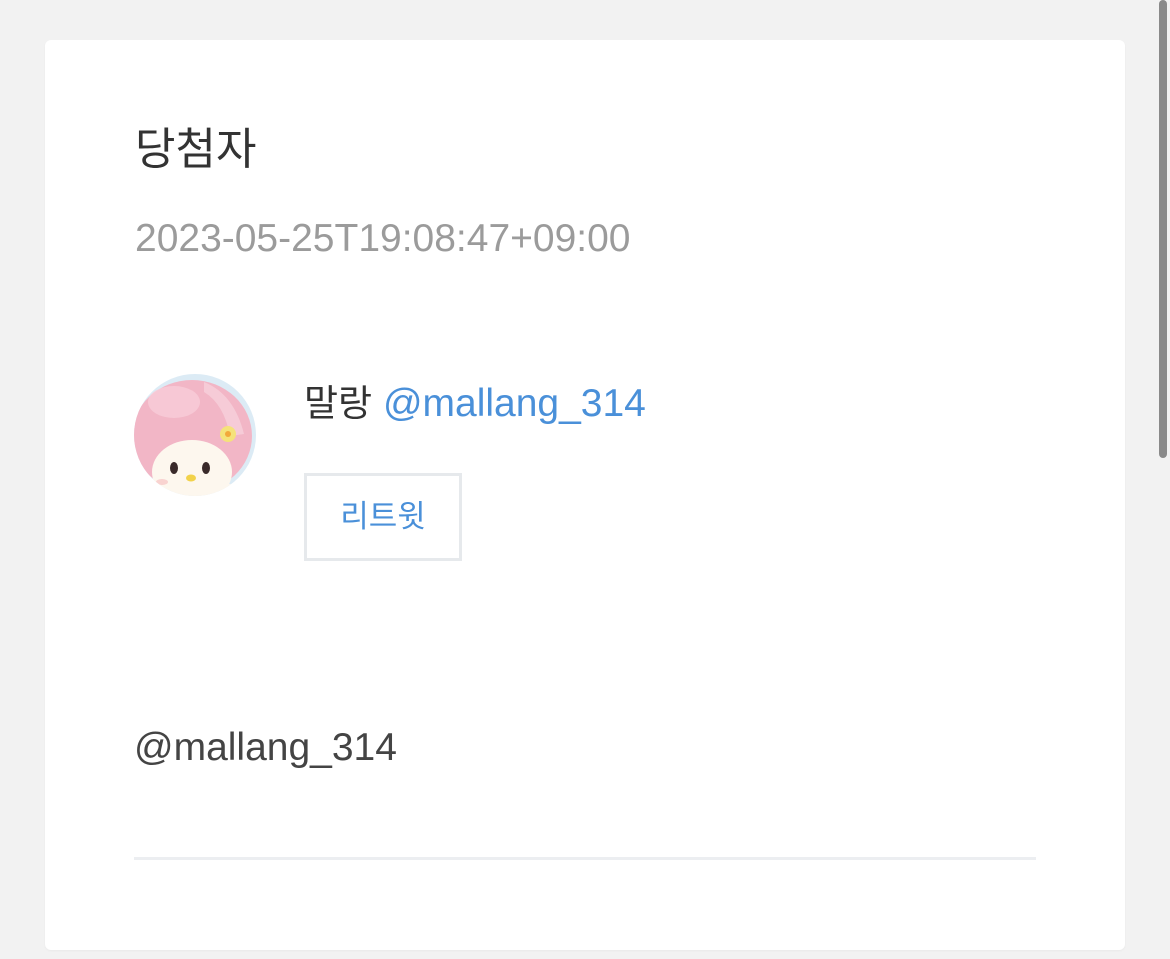 Image resolution: width=1170 pixels, height=959 pixels. I want to click on avatar-my-melody-icon, so click(195, 435).